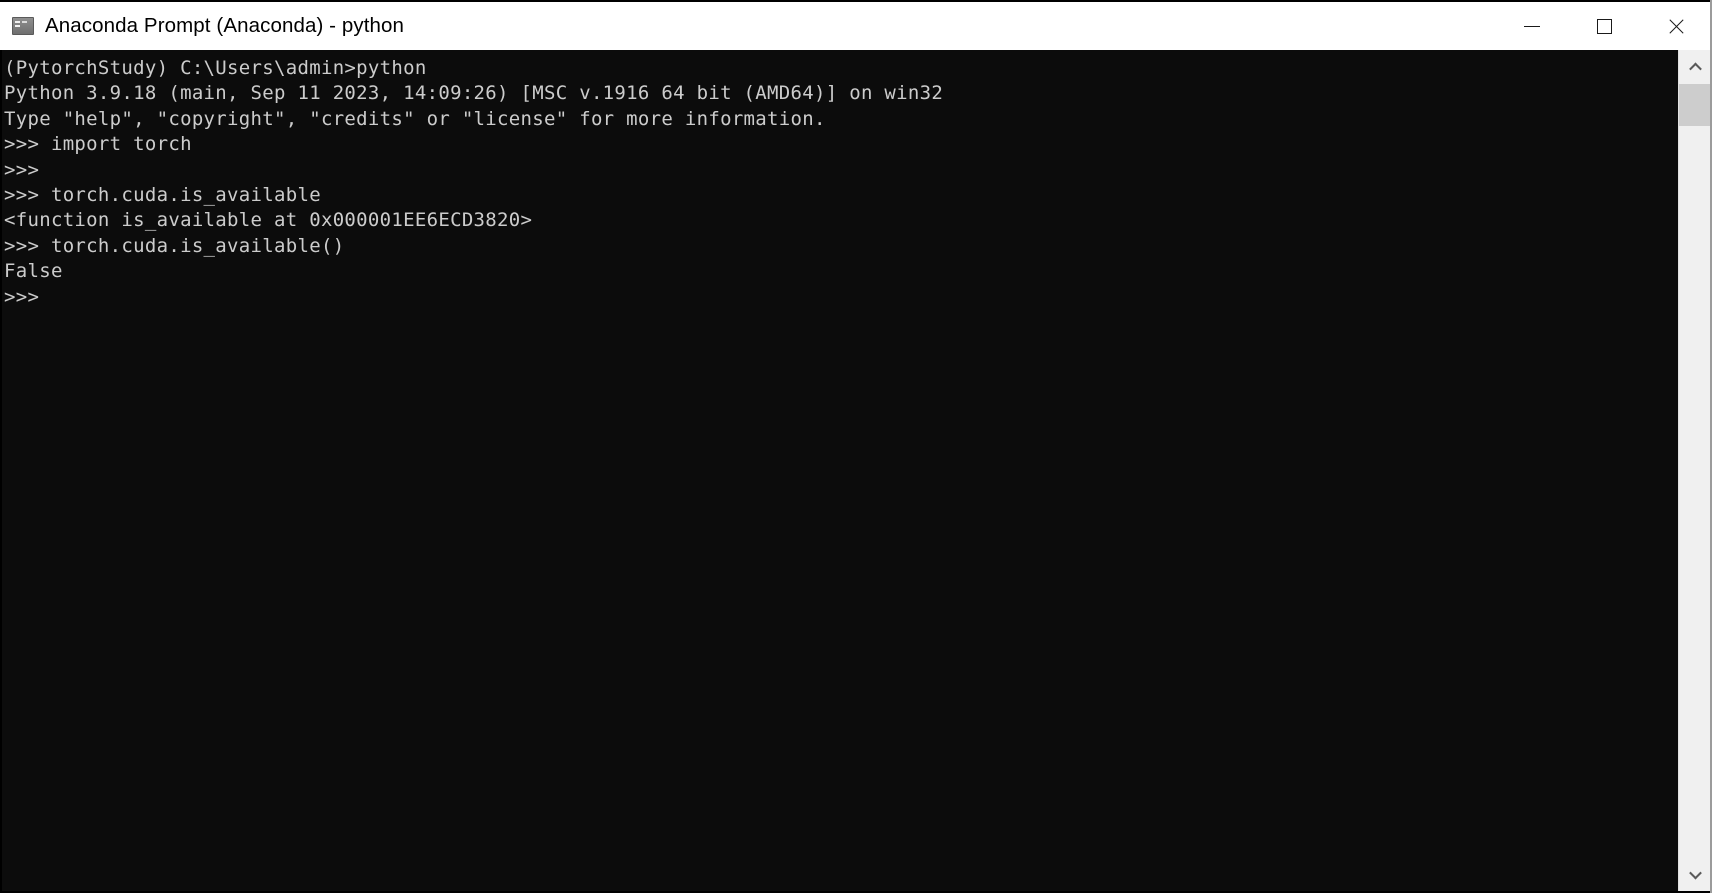 Image resolution: width=1712 pixels, height=893 pixels. I want to click on vertical-scrollbar, so click(1695, 470).